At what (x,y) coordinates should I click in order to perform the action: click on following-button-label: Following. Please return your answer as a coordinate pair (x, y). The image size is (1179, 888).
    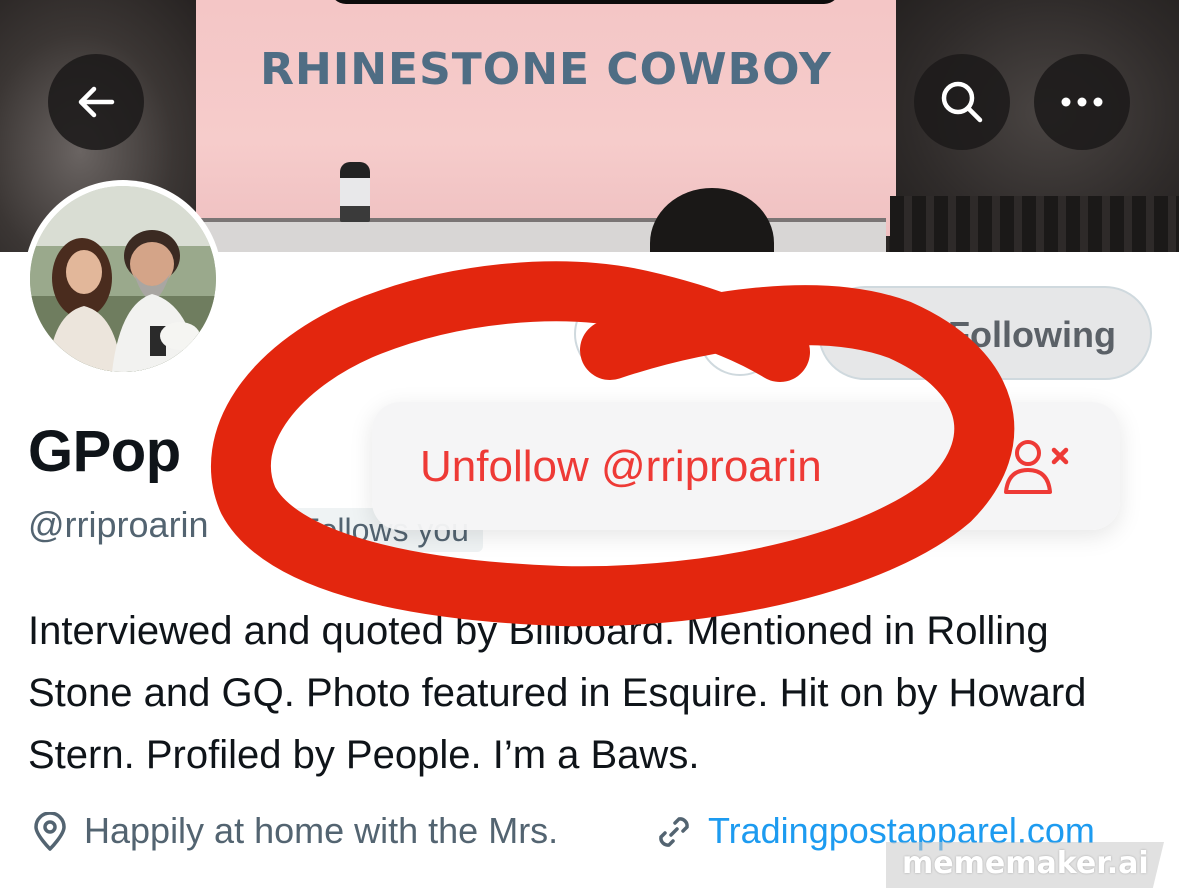
    Looking at the image, I should click on (1032, 334).